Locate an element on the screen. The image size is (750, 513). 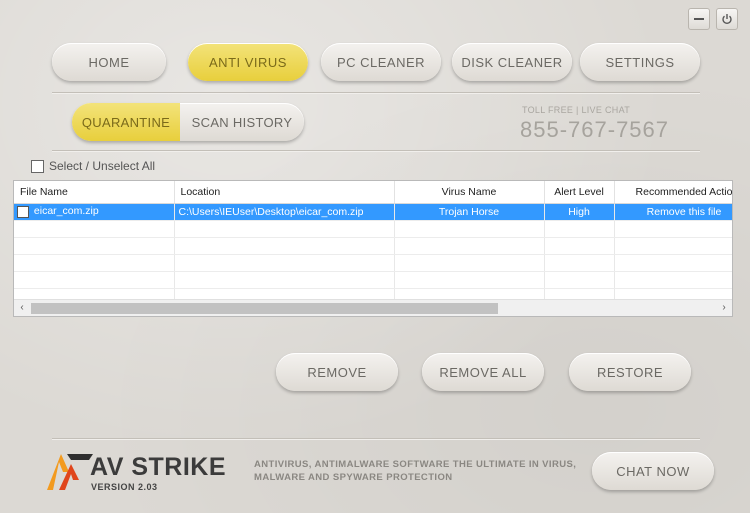
sub-tabs: QUARANTINE SCAN HISTORY is located at coordinates (188, 122).